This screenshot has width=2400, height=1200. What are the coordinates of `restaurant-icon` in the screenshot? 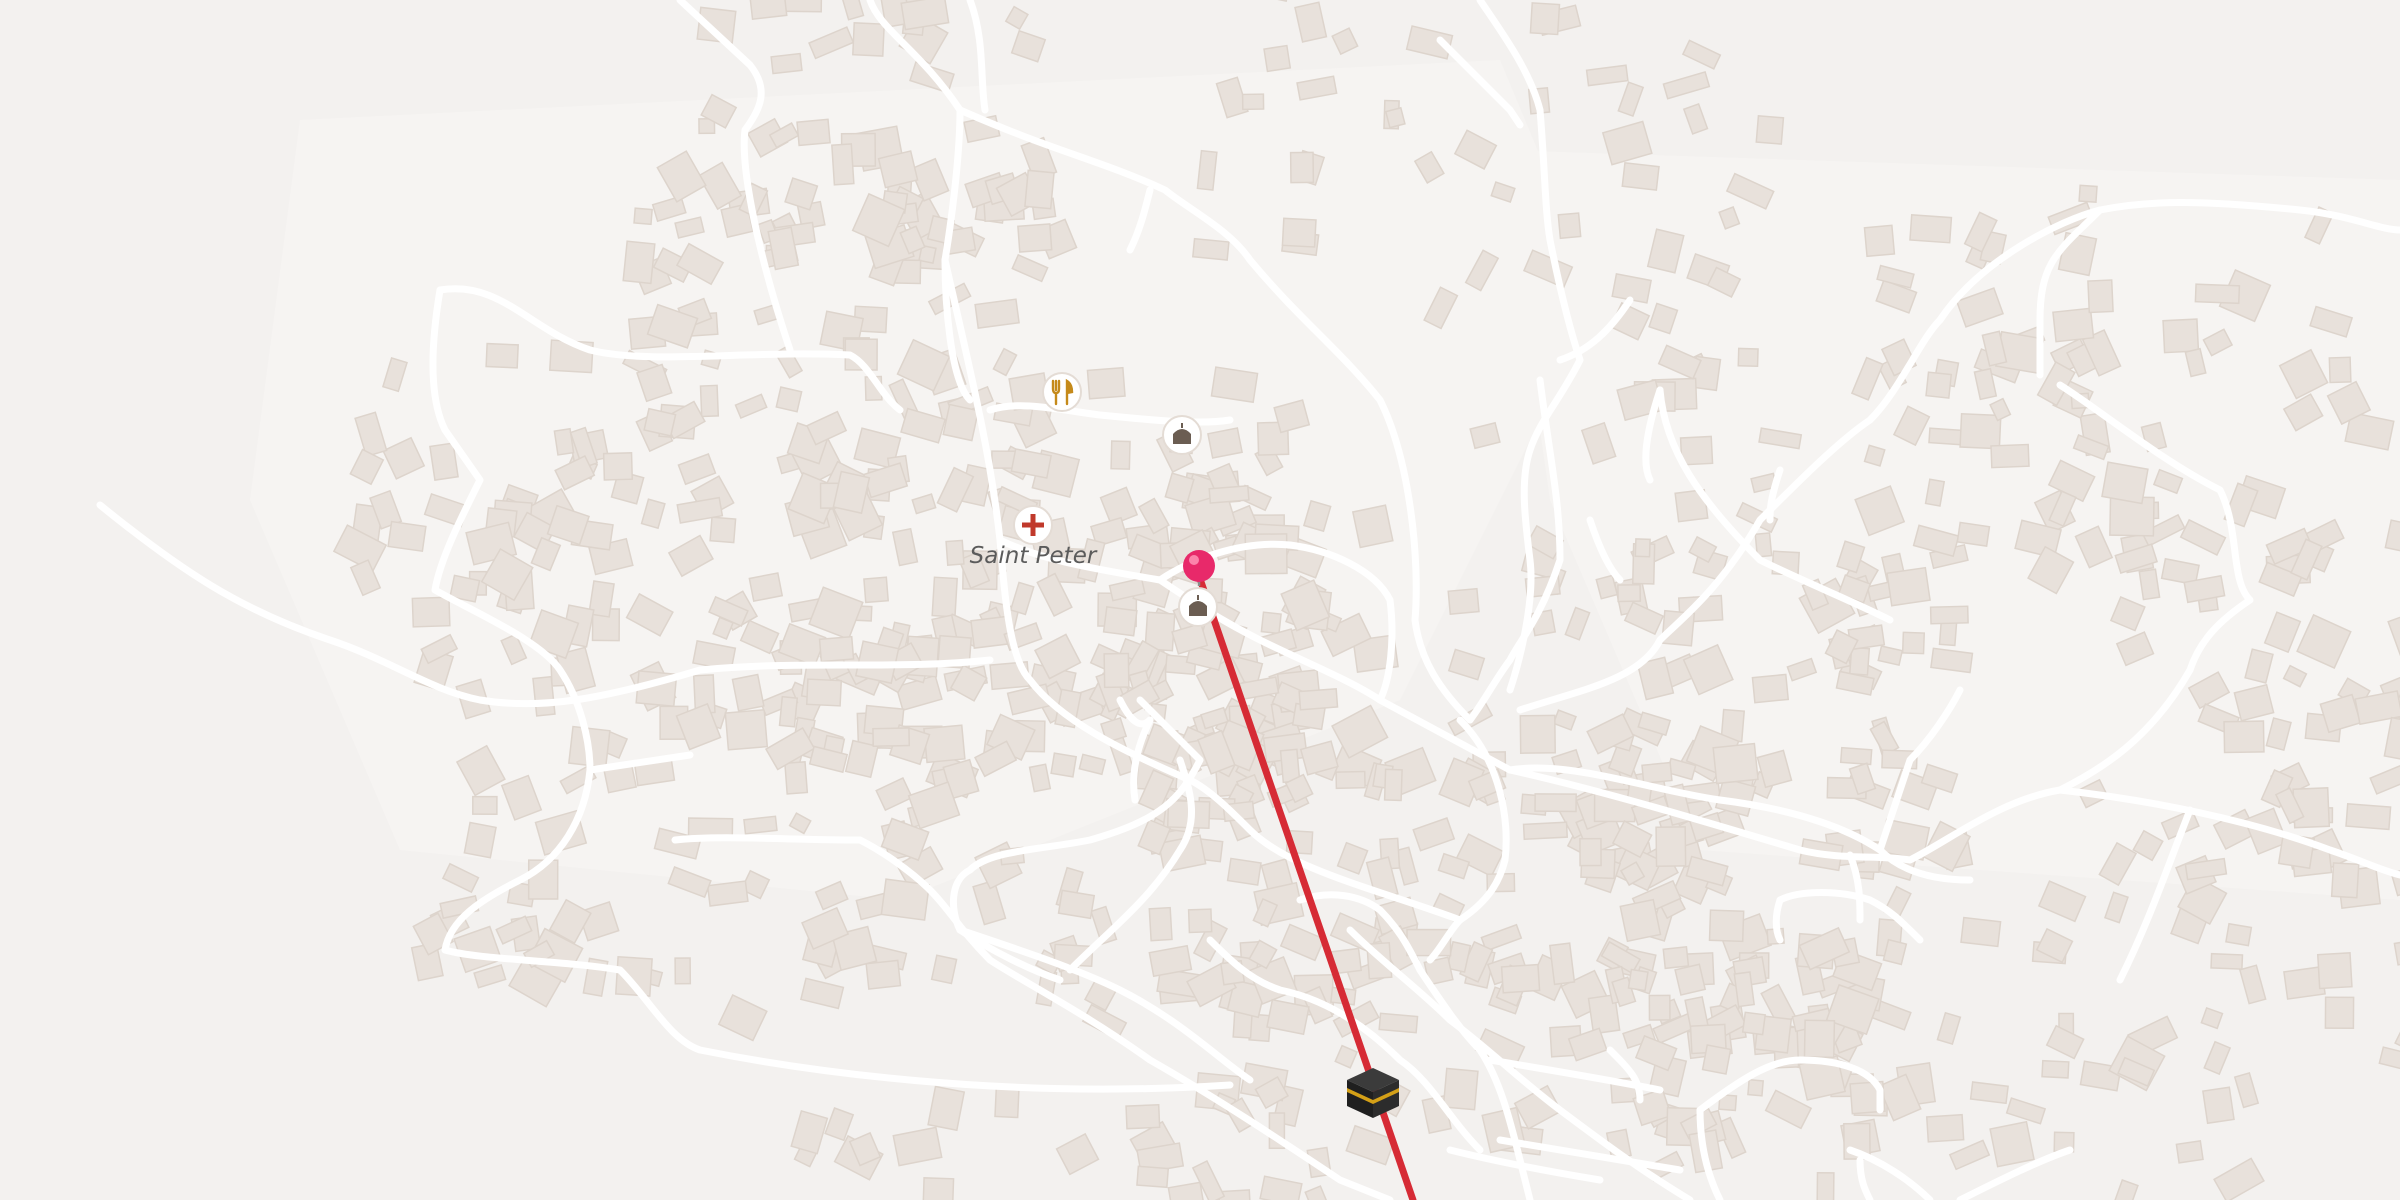 It's located at (1062, 392).